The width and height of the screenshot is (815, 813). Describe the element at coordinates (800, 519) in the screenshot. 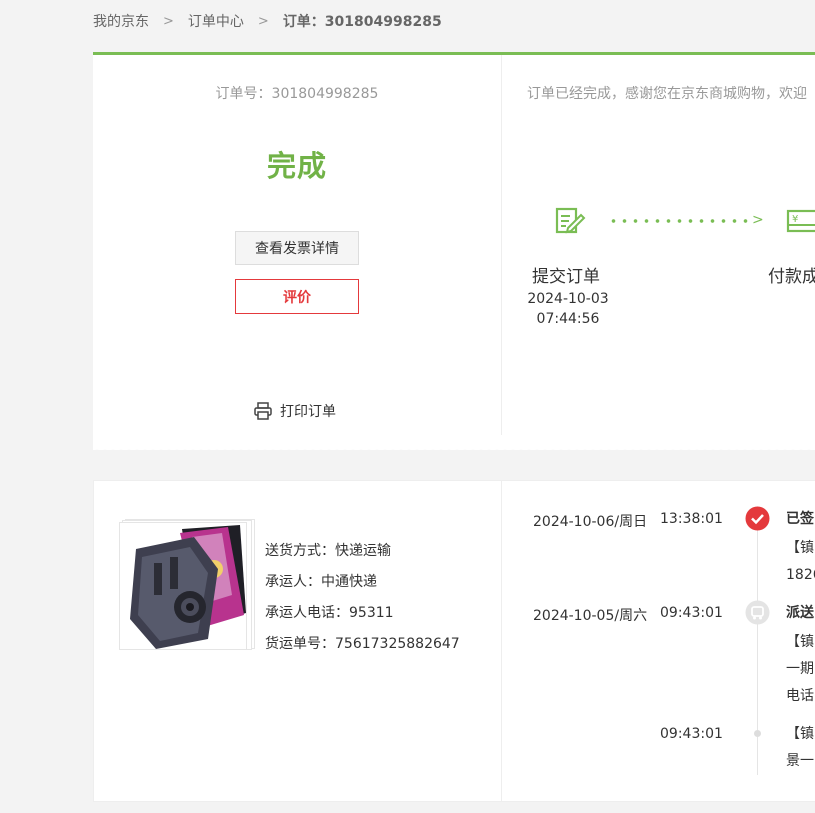

I see `timeline-event-title: 已签` at that location.